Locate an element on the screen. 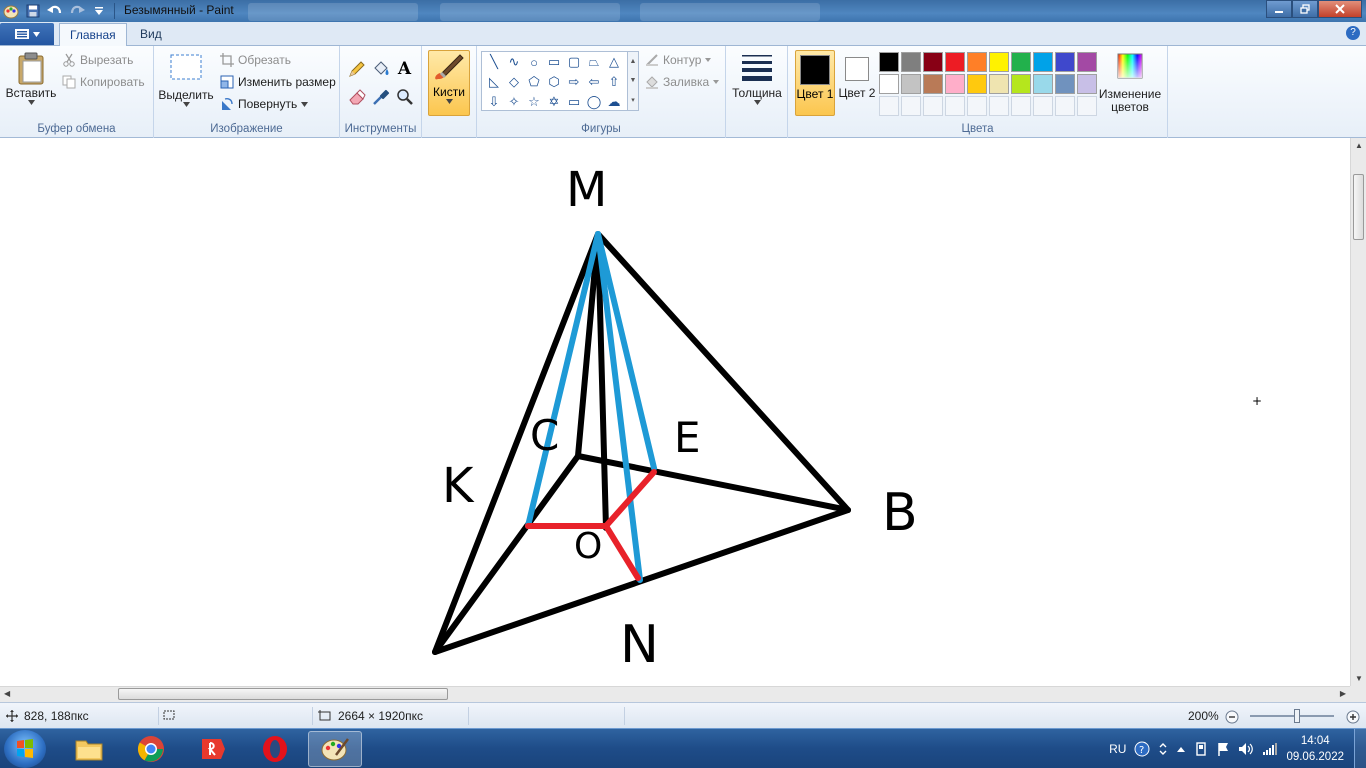  taskbar-yandex is located at coordinates (213, 749).